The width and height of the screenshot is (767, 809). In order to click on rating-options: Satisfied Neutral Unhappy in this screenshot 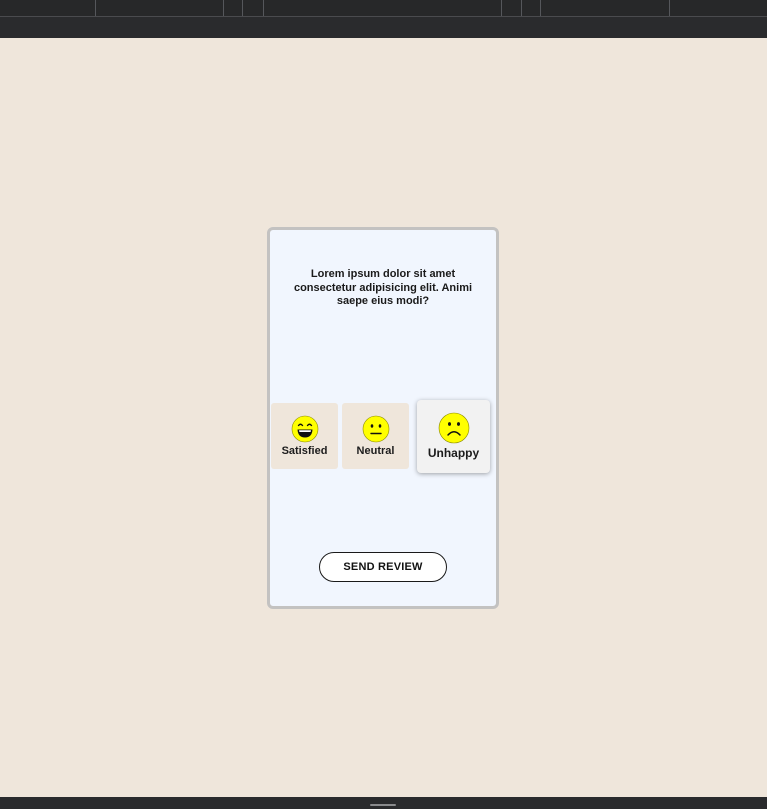, I will do `click(383, 439)`.